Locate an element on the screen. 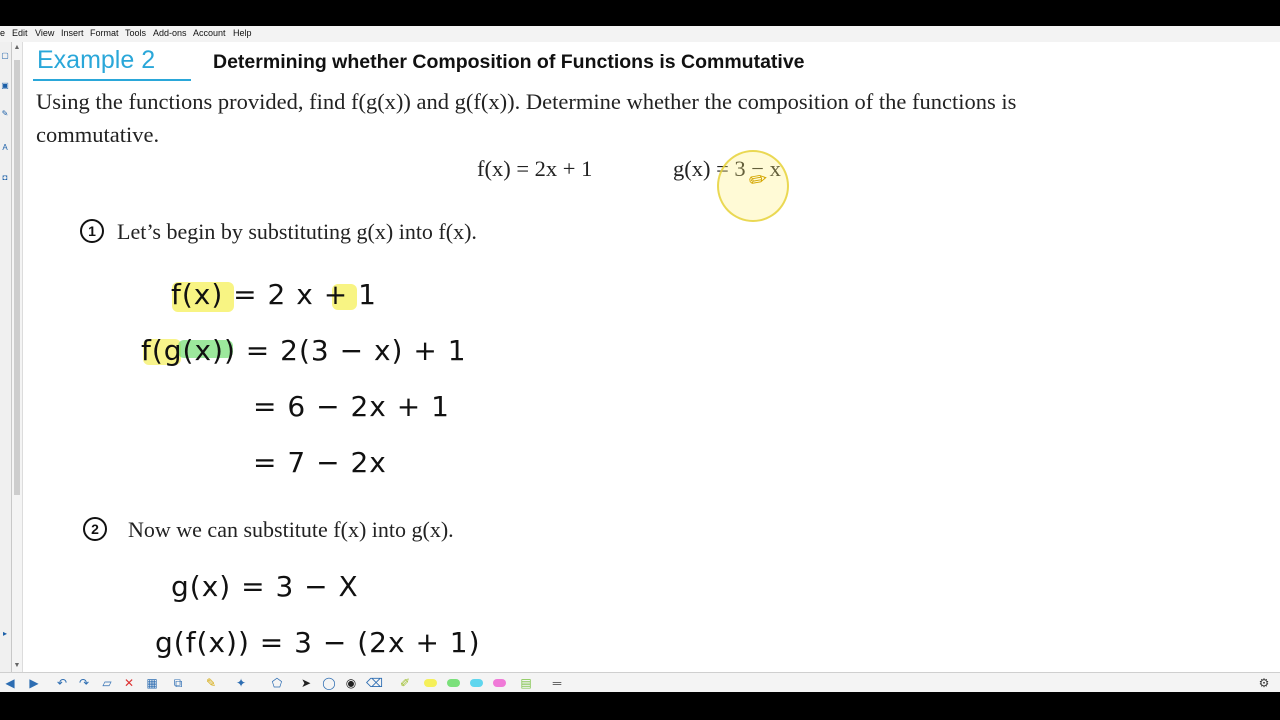 This screenshot has width=1280, height=720. step1-line-2: f(g(x)) = 2(3 − x) + 1 is located at coordinates (304, 350).